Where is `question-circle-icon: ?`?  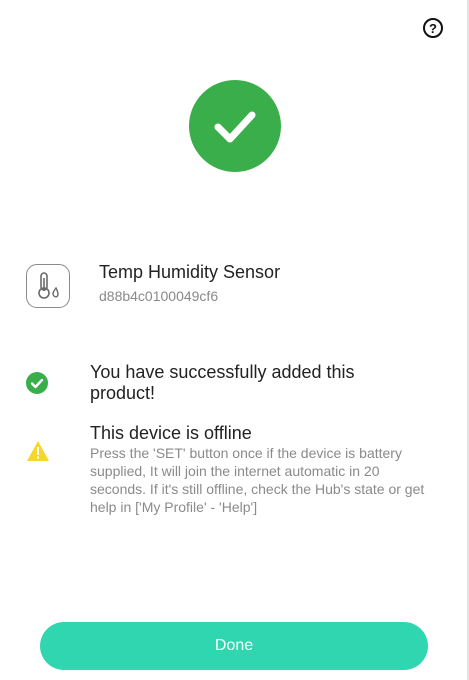 question-circle-icon: ? is located at coordinates (433, 28).